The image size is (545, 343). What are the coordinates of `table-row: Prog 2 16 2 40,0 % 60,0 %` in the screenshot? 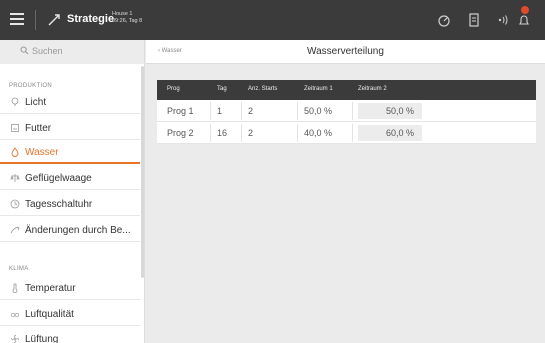 It's located at (346, 133).